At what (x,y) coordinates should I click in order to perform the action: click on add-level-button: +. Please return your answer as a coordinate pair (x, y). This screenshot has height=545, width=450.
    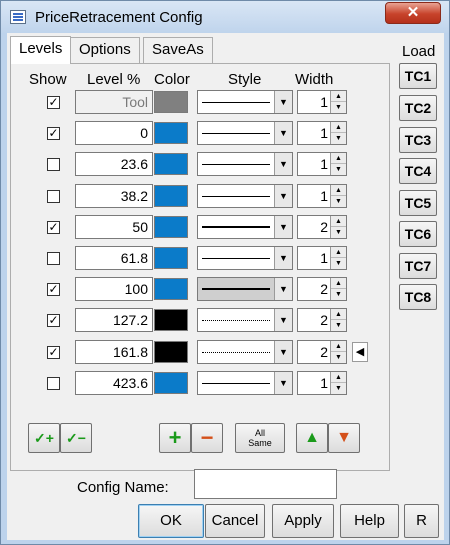
    Looking at the image, I should click on (175, 438).